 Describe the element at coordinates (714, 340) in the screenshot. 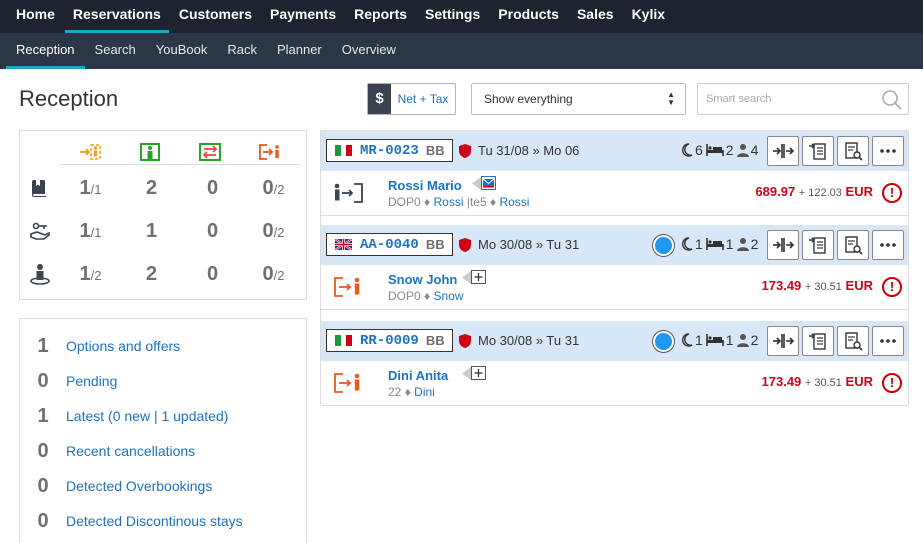

I see `bed-icon` at that location.